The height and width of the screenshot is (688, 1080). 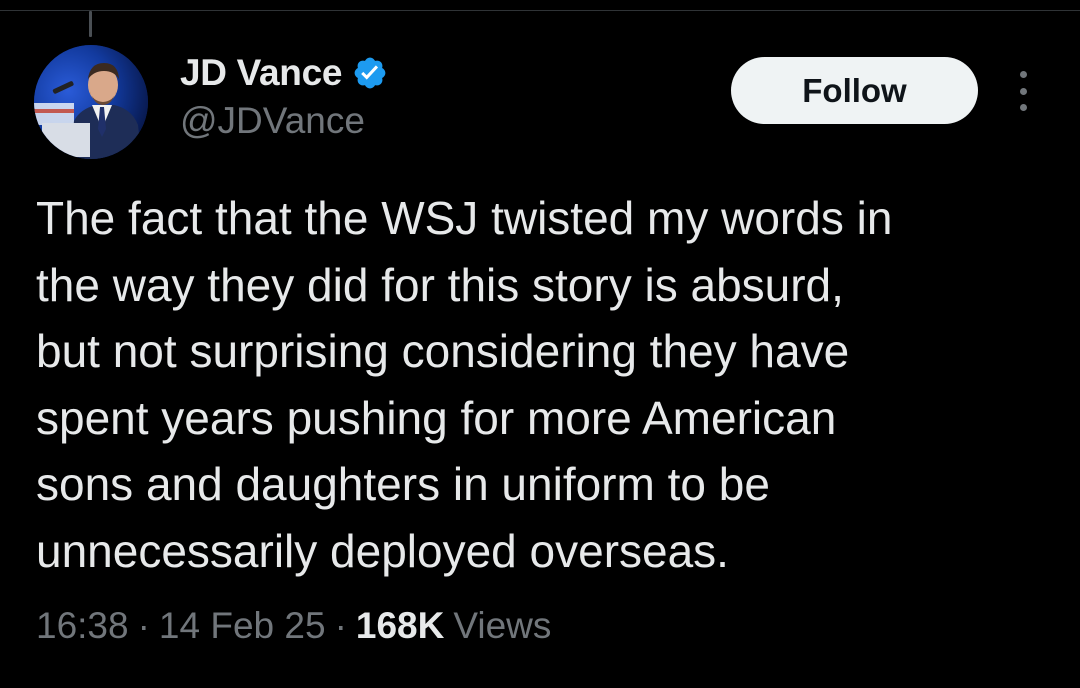 I want to click on author-name-row: JD Vance, so click(x=284, y=73).